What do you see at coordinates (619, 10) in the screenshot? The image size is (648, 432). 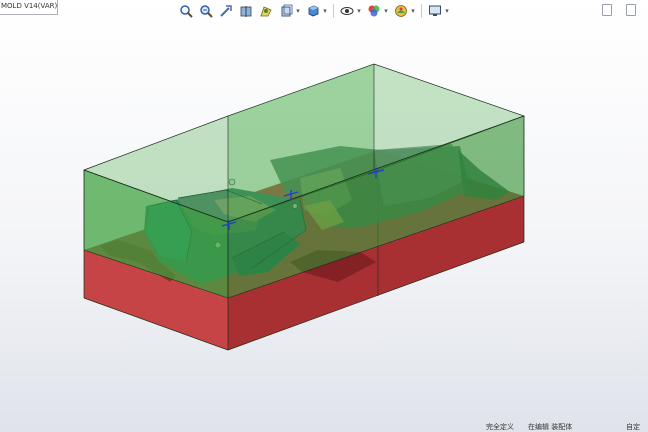 I see `viewport-window-controls` at bounding box center [619, 10].